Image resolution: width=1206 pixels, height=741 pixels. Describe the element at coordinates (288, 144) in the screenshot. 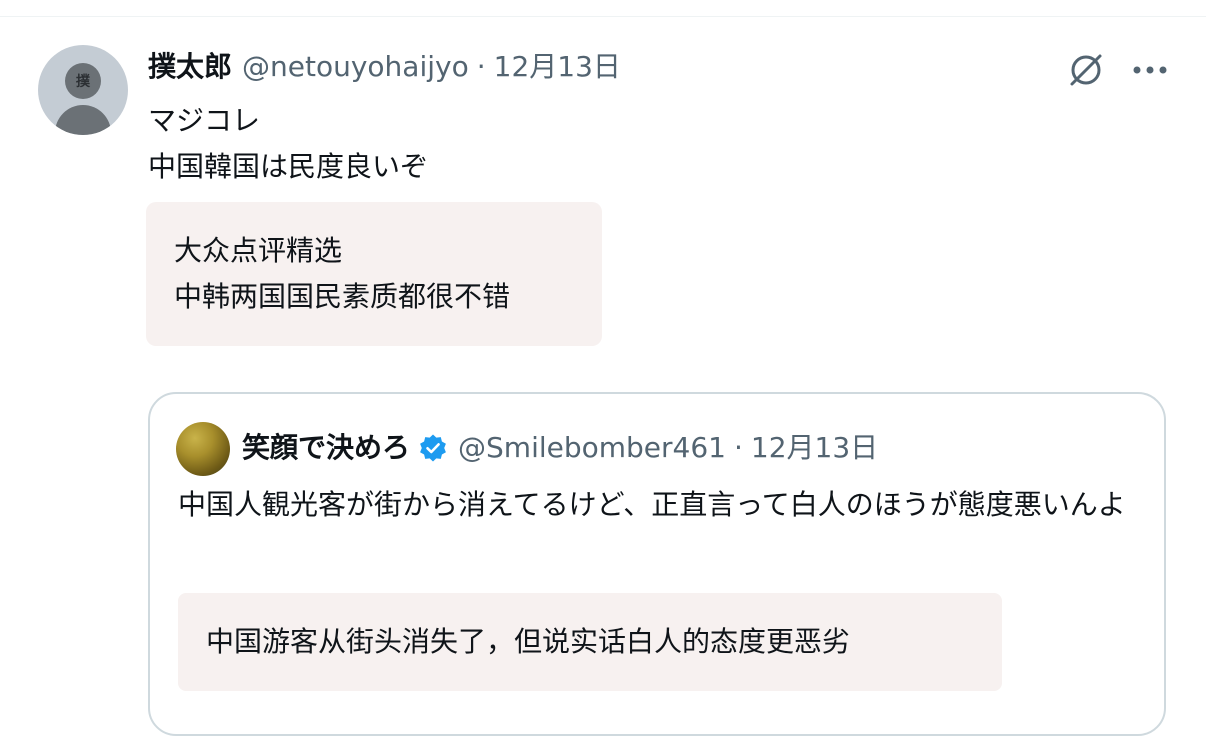

I see `post-text: マジコレ 中国韓国は民度良いぞ` at that location.